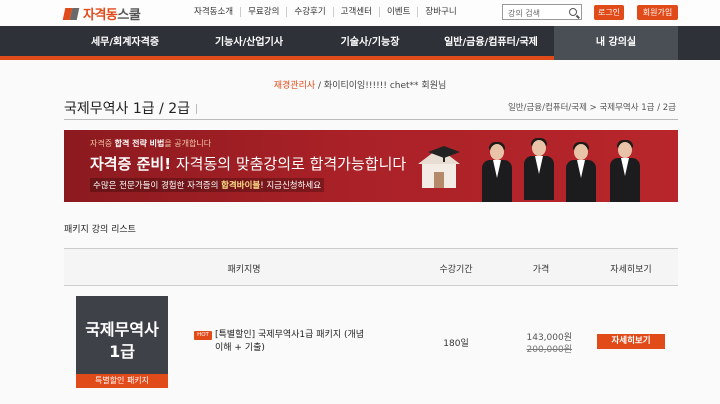 The image size is (720, 404). Describe the element at coordinates (631, 270) in the screenshot. I see `header-detail: 자세히보기` at that location.